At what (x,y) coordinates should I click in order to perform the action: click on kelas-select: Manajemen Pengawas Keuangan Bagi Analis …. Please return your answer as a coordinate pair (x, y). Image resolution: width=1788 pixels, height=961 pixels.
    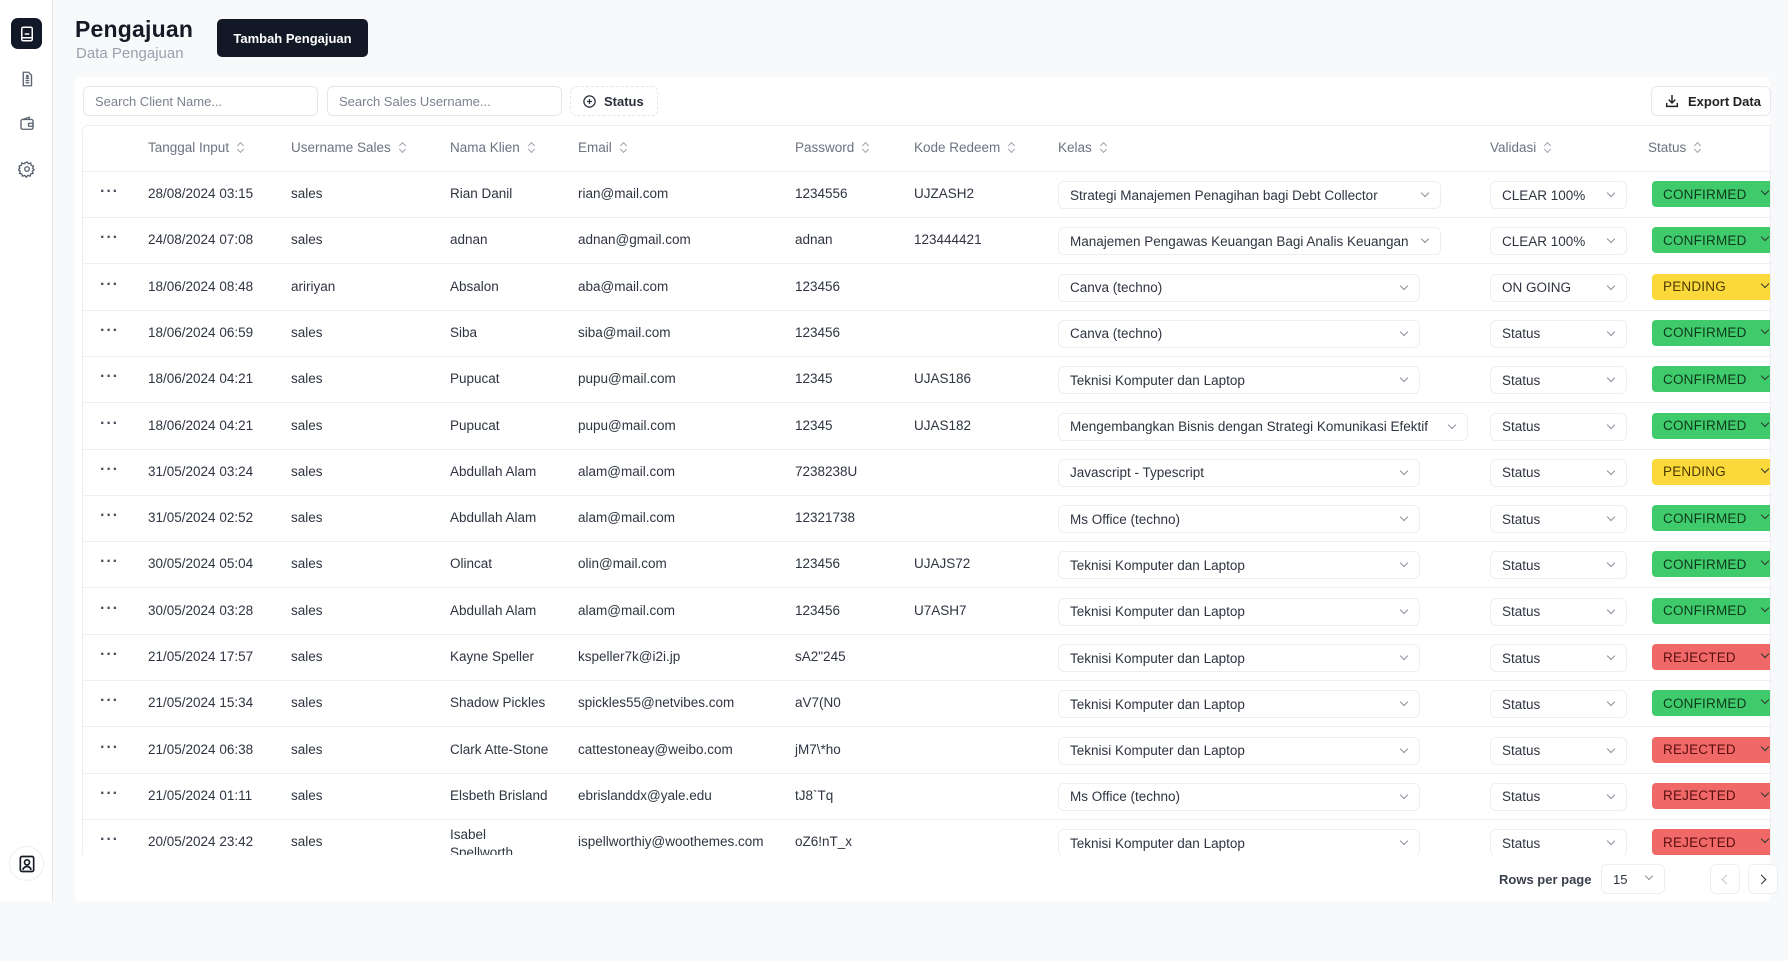
    Looking at the image, I should click on (1249, 241).